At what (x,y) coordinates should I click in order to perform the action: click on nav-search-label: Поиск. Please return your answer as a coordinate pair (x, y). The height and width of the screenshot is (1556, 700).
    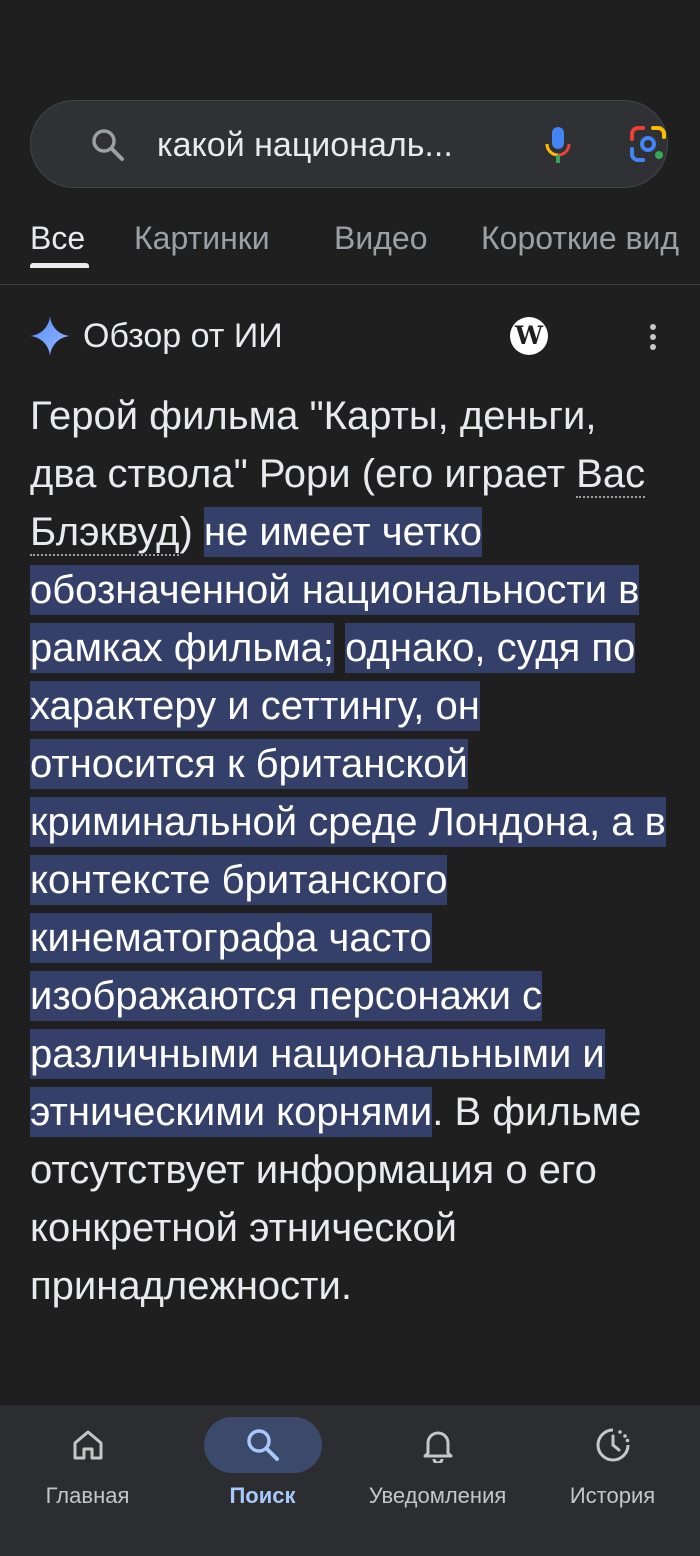
    Looking at the image, I should click on (262, 1495).